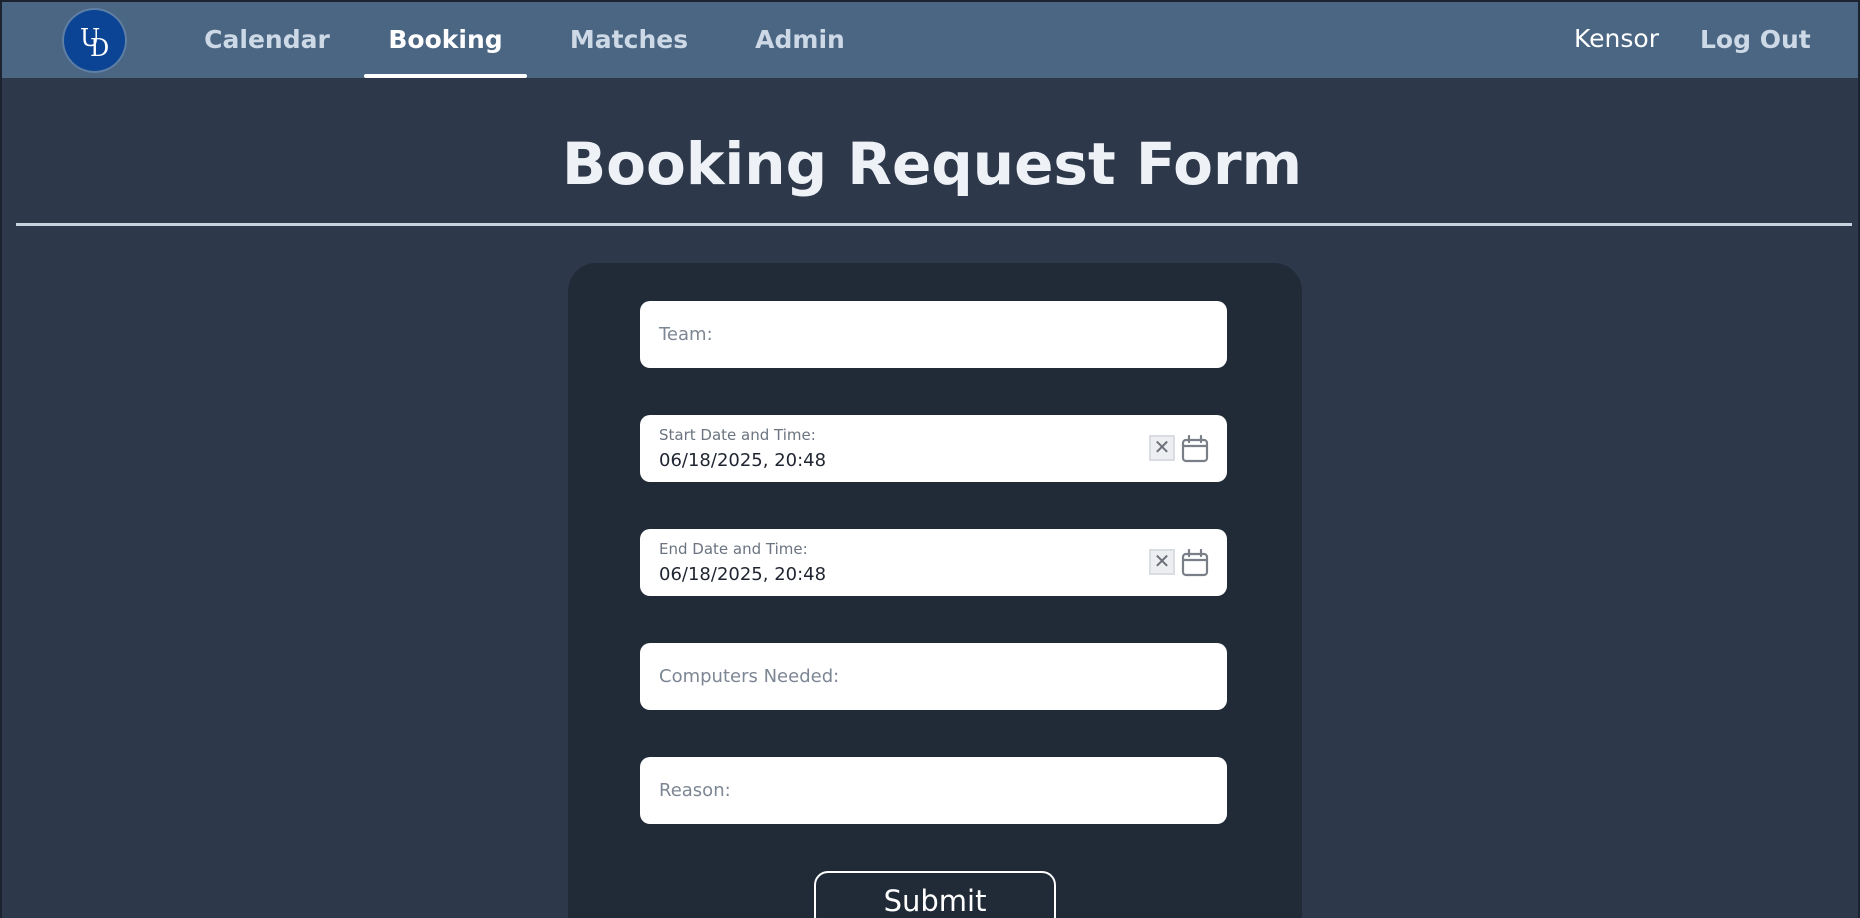 The image size is (1860, 918). I want to click on logo-icon: U D, so click(94, 43).